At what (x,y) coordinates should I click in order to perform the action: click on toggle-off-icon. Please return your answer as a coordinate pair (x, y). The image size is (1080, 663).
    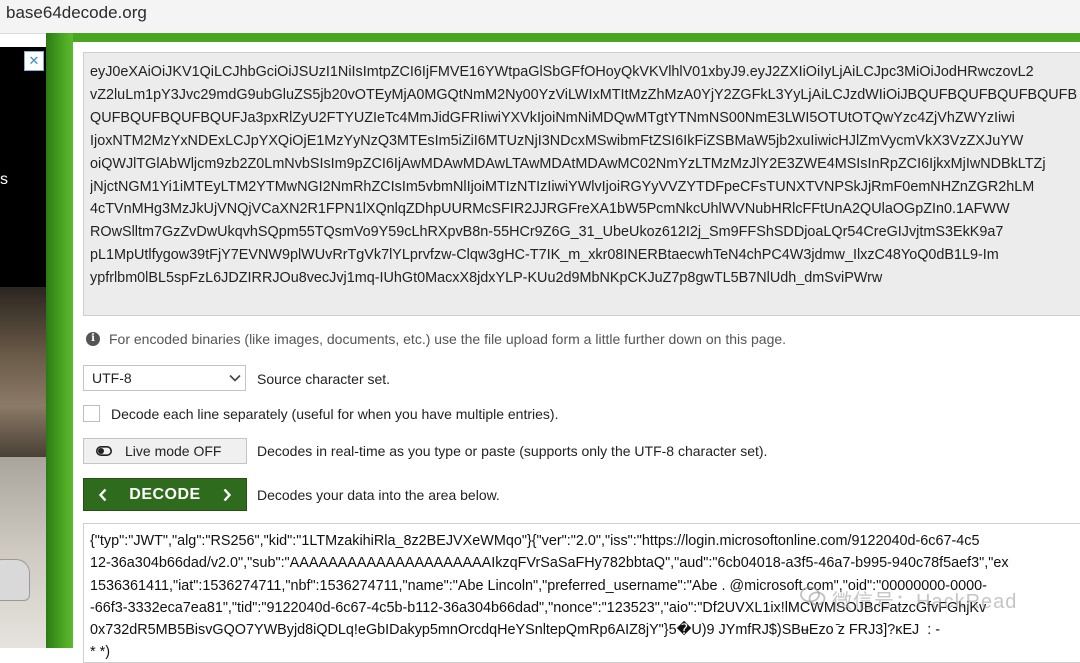
    Looking at the image, I should click on (104, 451).